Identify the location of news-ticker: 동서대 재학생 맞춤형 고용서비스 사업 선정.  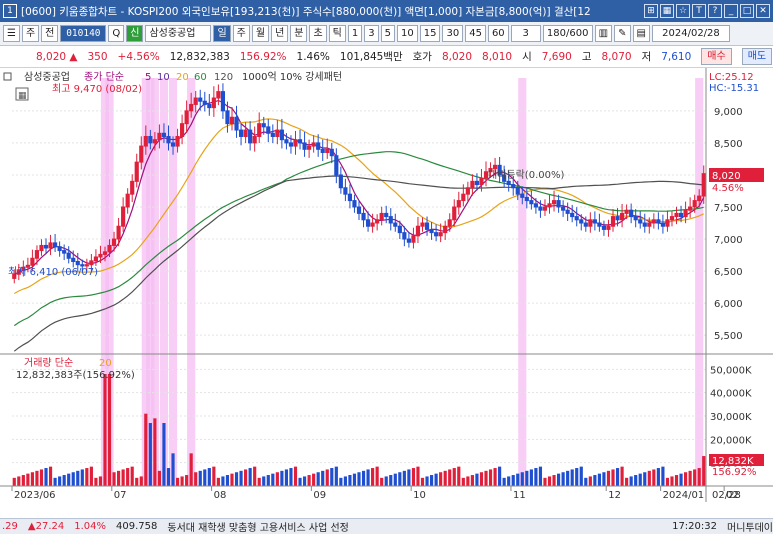
(258, 526).